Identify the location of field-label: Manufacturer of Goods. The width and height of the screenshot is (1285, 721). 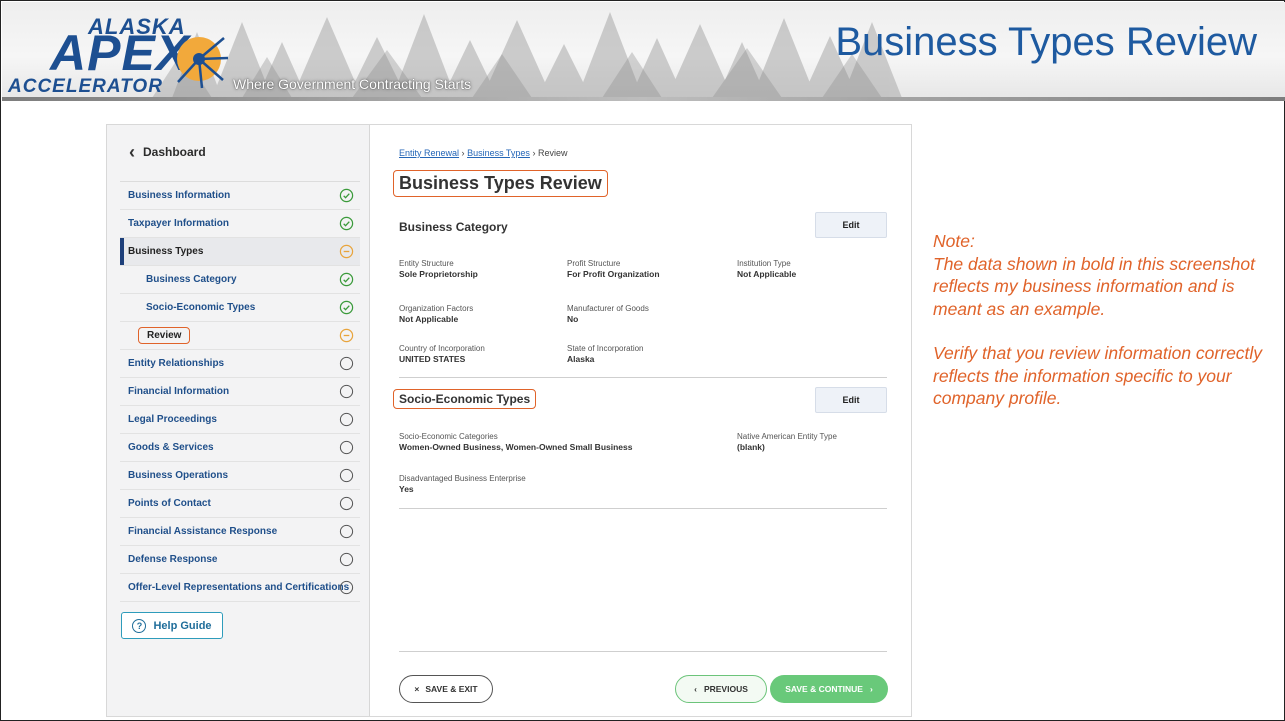
(608, 308).